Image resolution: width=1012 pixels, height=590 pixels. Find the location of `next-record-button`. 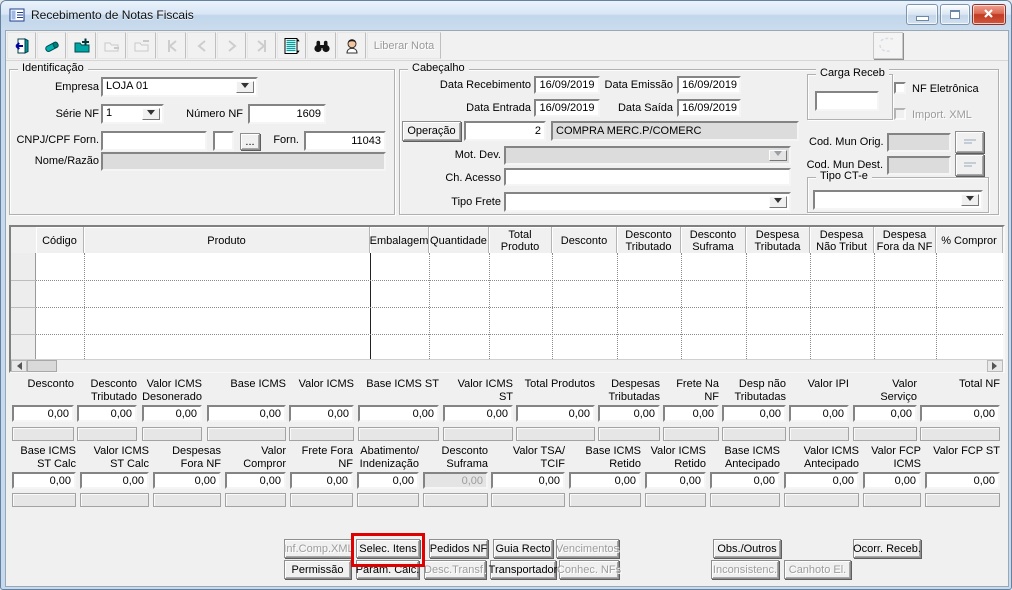

next-record-button is located at coordinates (231, 45).